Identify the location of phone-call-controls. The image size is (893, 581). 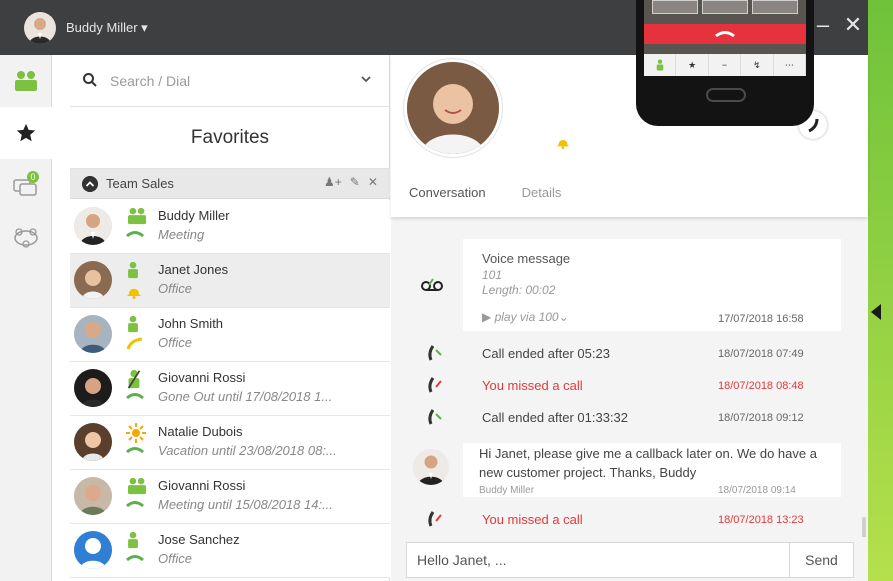
(725, 7).